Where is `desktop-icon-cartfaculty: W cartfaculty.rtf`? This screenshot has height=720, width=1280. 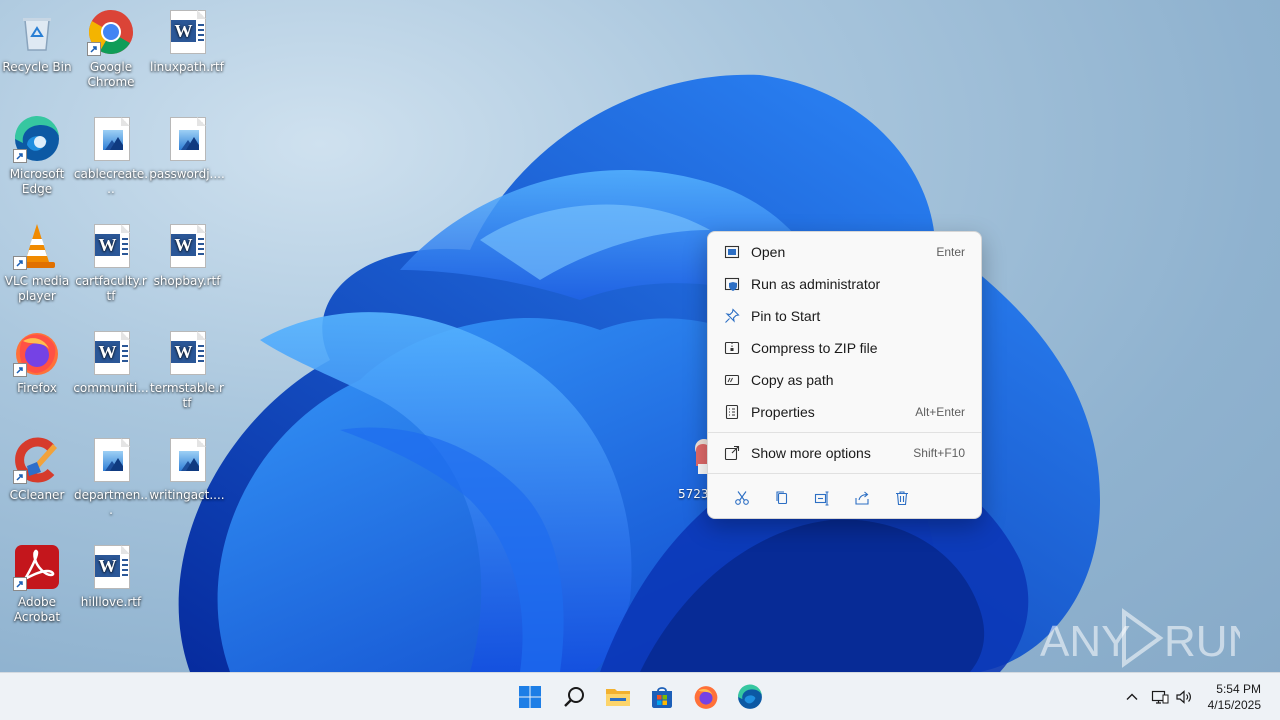 desktop-icon-cartfaculty: W cartfaculty.rtf is located at coordinates (111, 263).